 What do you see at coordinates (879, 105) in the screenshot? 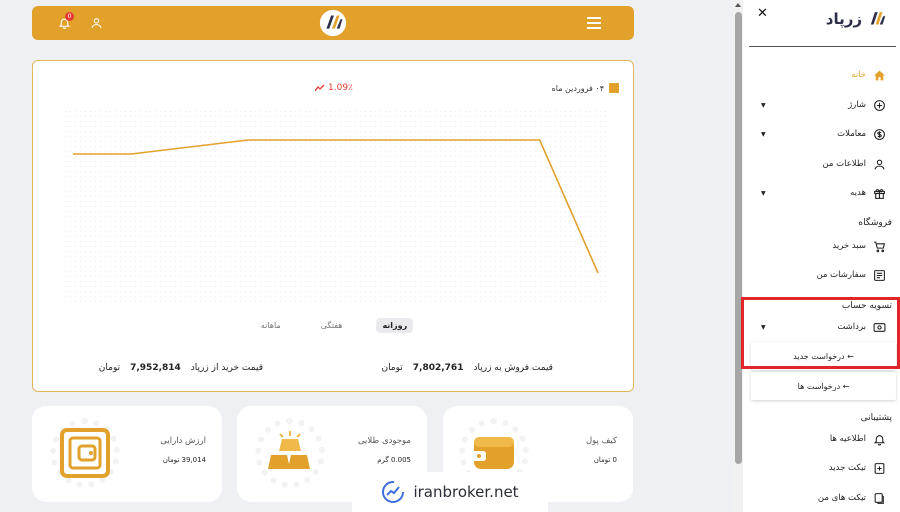
I see `plus-circle-icon` at bounding box center [879, 105].